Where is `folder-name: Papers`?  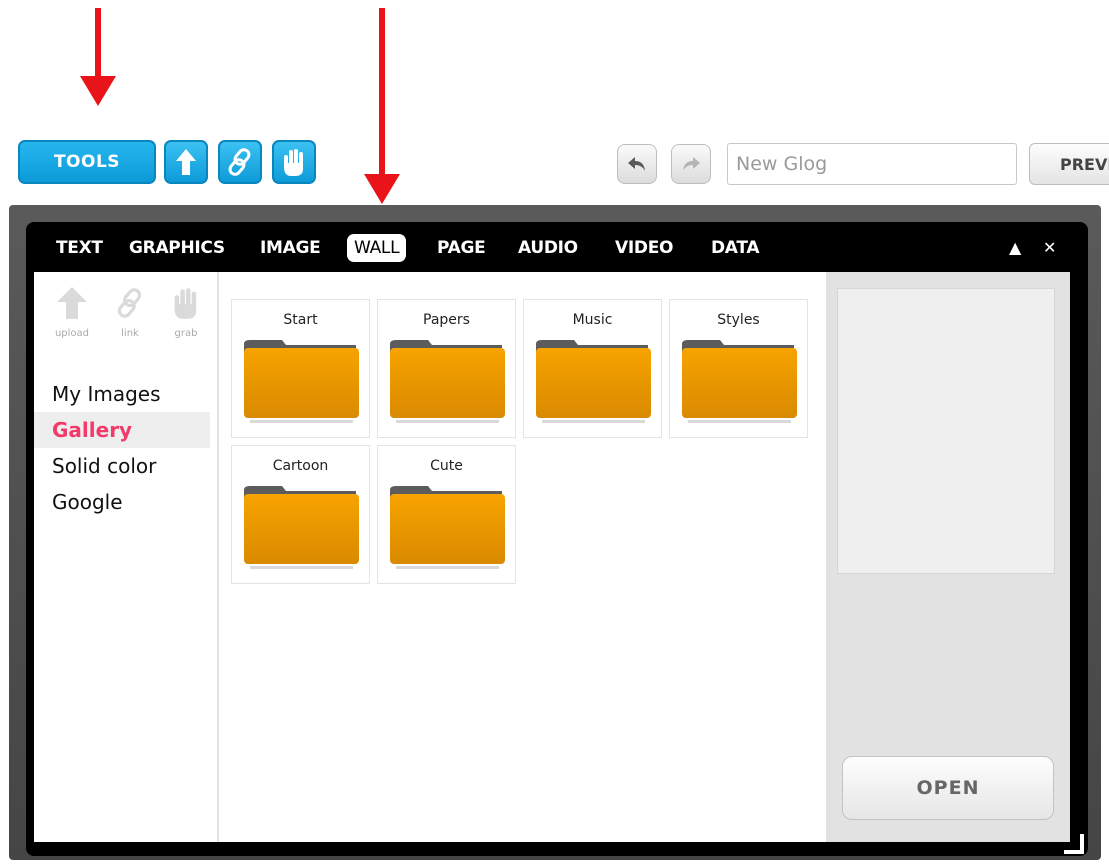 folder-name: Papers is located at coordinates (446, 320).